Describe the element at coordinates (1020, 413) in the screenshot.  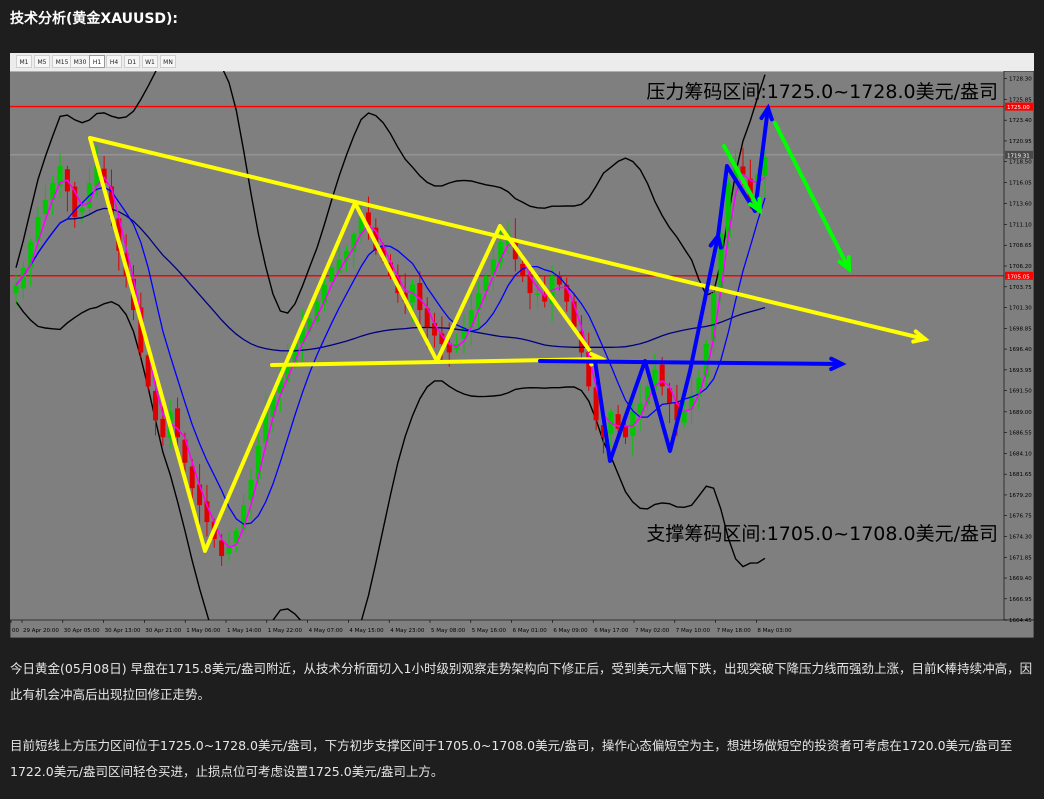
I see `price-tick-label: 1689.00` at that location.